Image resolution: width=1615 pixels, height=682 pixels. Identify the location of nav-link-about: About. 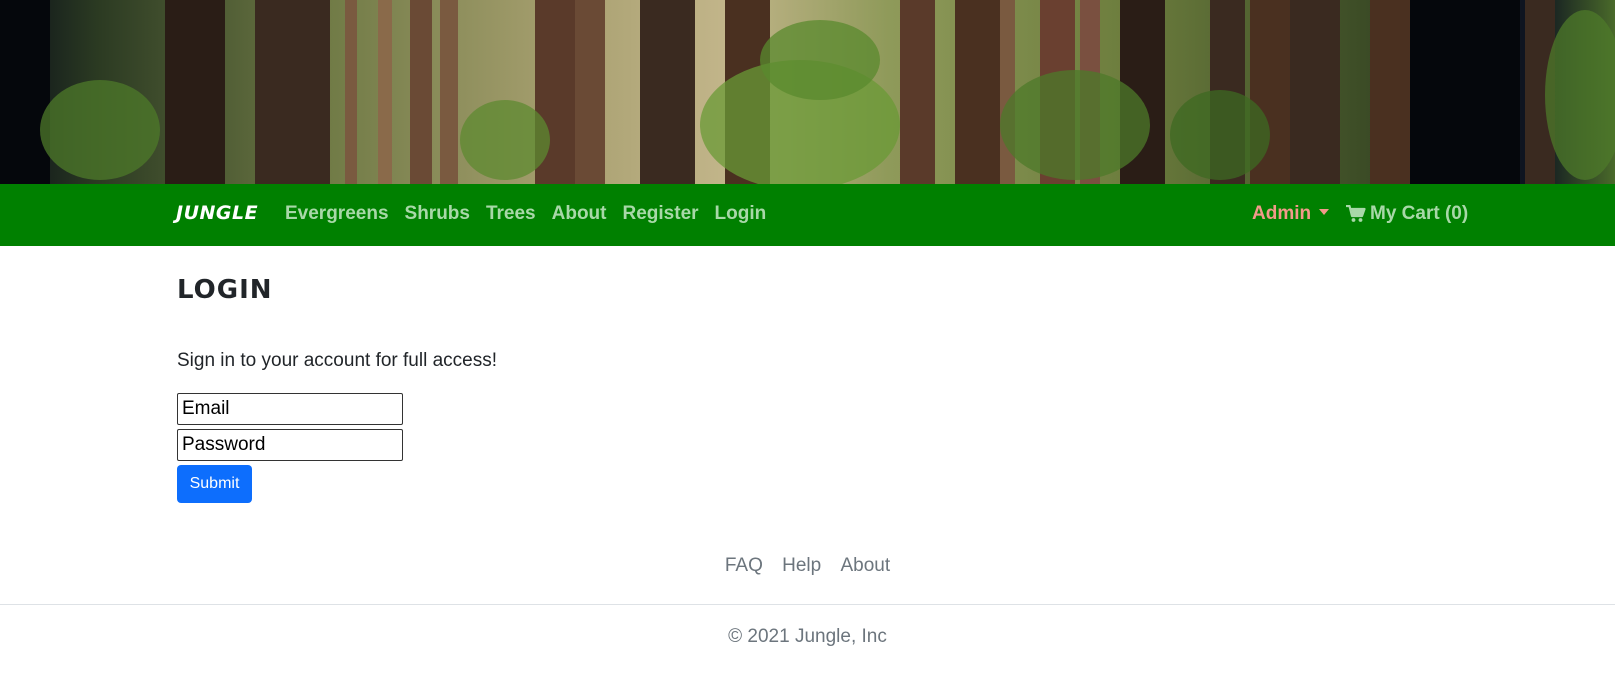
(579, 214).